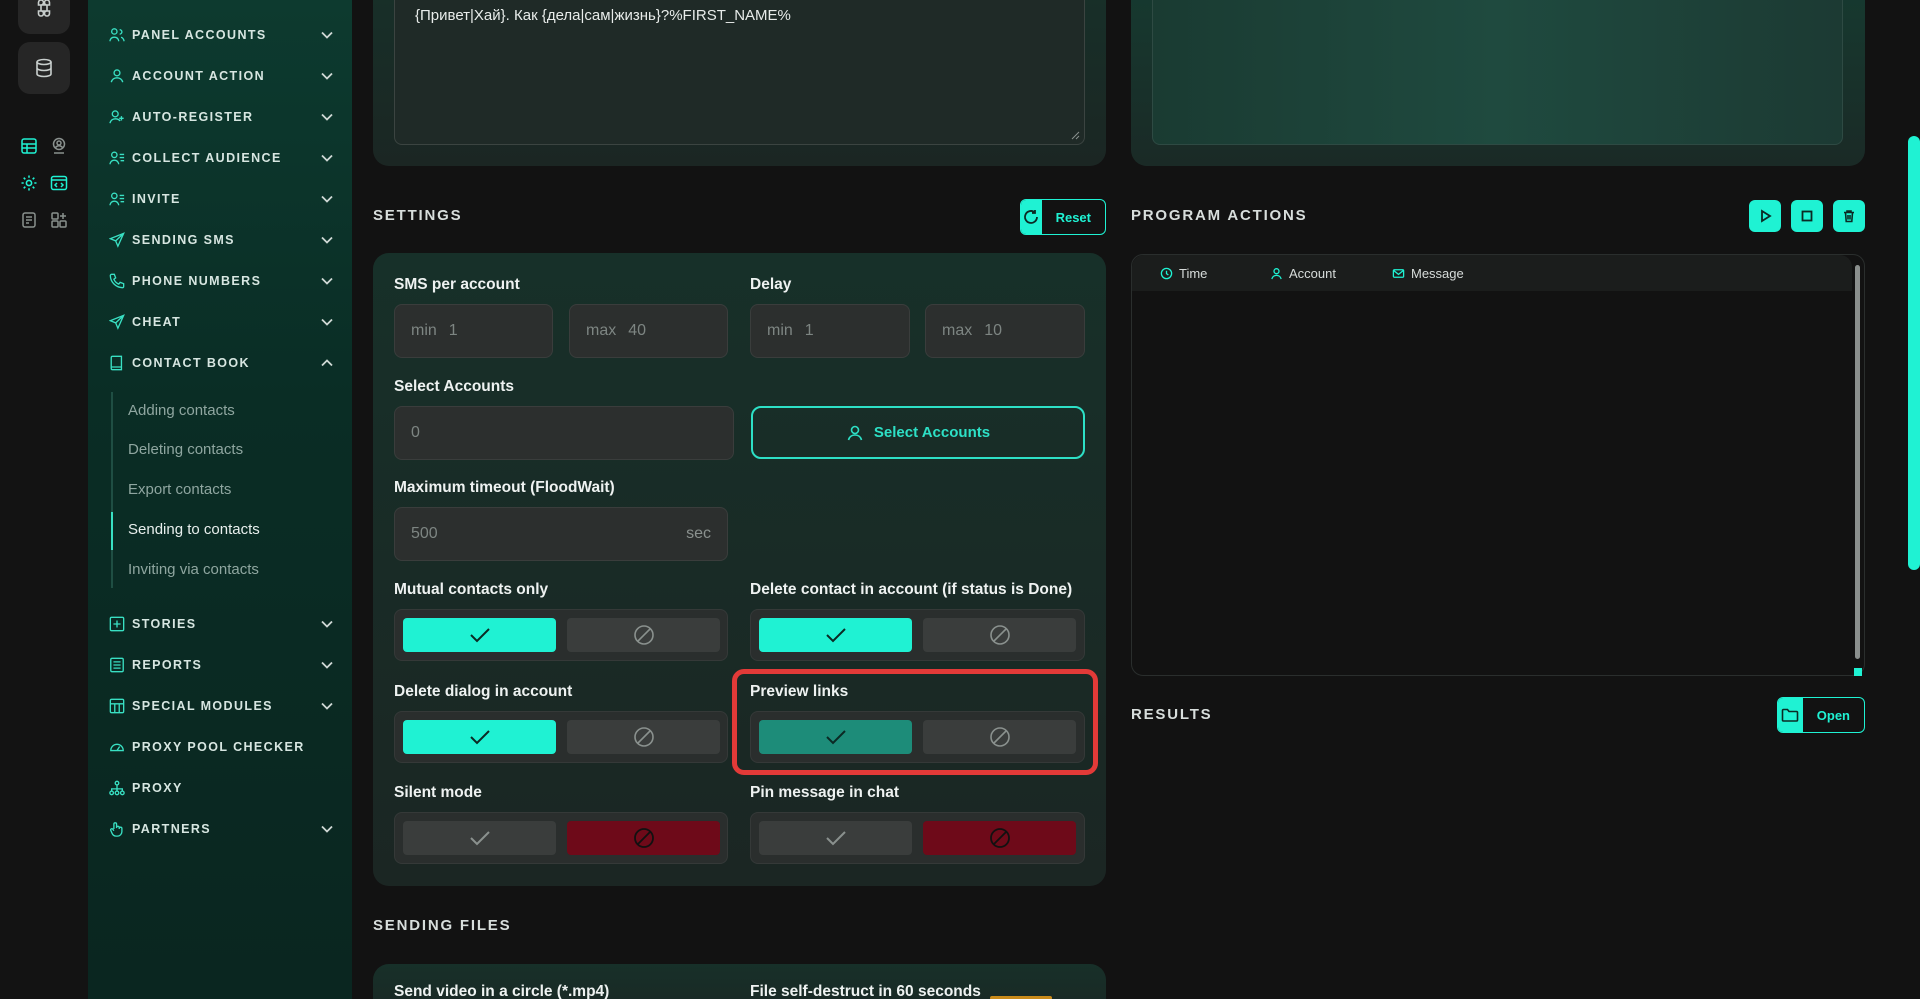 This screenshot has width=1920, height=999. Describe the element at coordinates (1498, 83) in the screenshot. I see `preview-panel` at that location.